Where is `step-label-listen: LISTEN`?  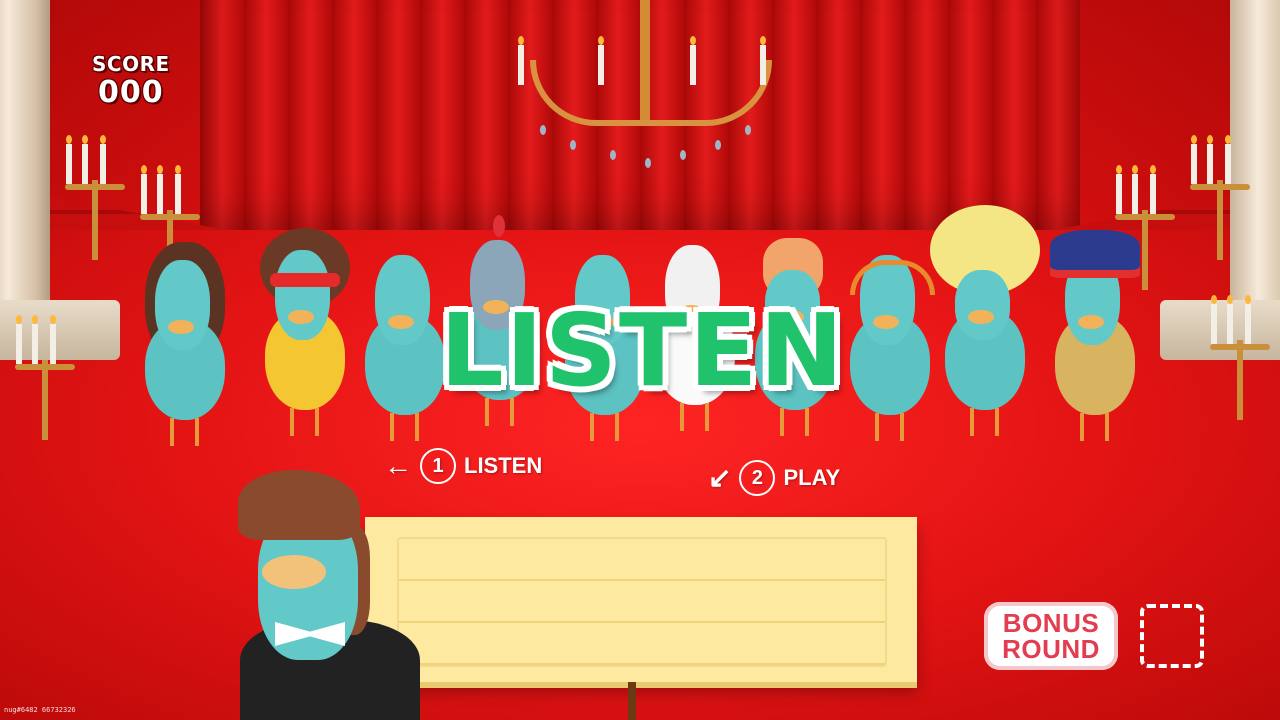
step-label-listen: LISTEN is located at coordinates (503, 465).